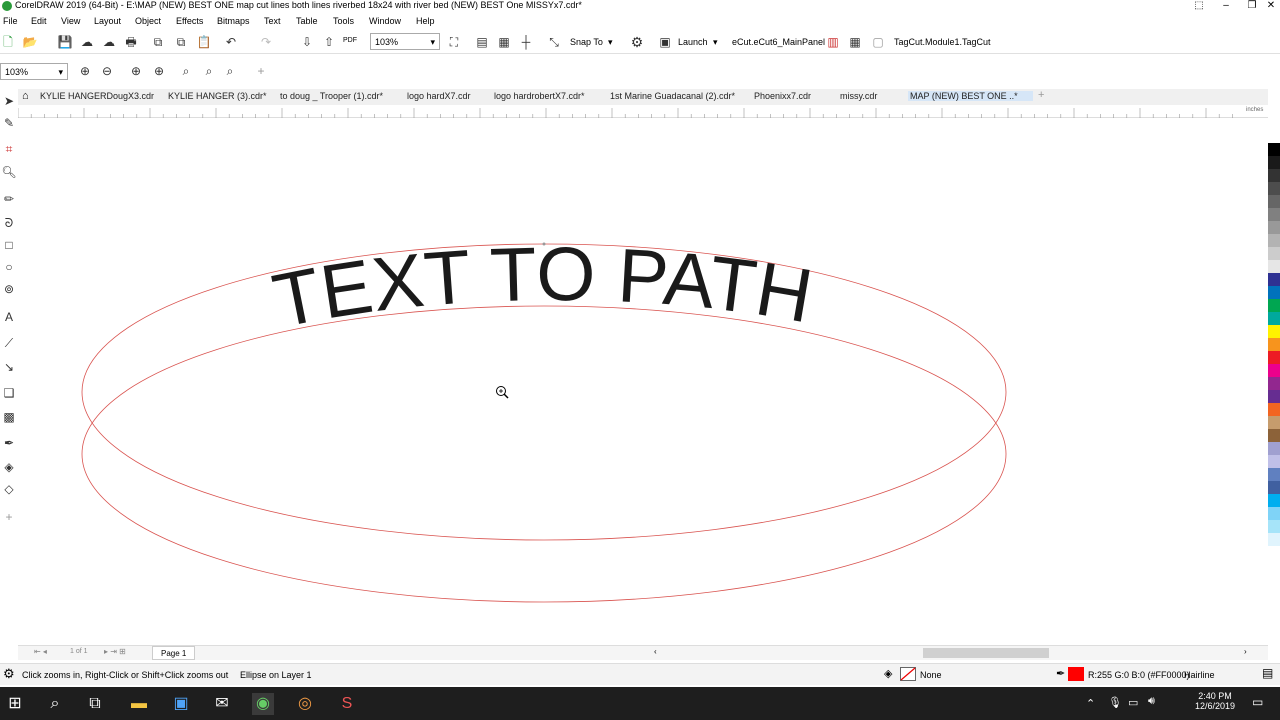 The image size is (1280, 720). Describe the element at coordinates (9, 289) in the screenshot. I see `polygon-tool-icon: ⊚` at that location.